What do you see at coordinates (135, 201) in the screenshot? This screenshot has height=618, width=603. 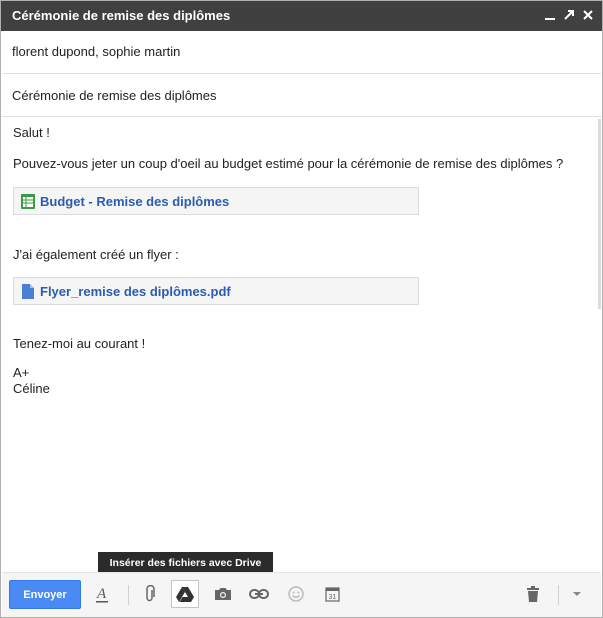 I see `attachment-budget-label: Budget - Remise des diplômes` at bounding box center [135, 201].